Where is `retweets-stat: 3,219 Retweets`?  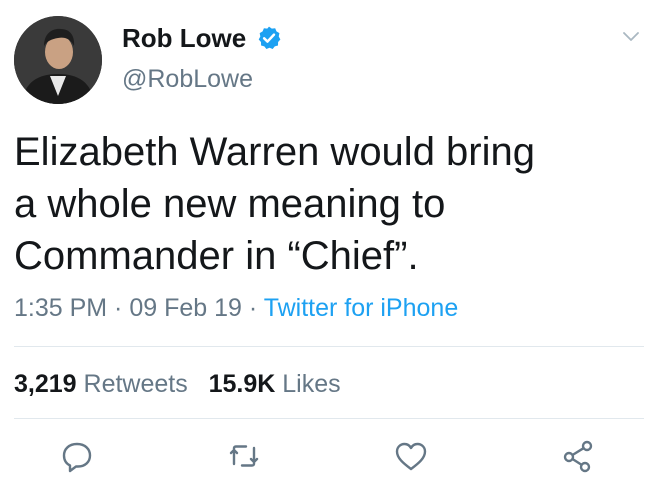
retweets-stat: 3,219 Retweets is located at coordinates (101, 384).